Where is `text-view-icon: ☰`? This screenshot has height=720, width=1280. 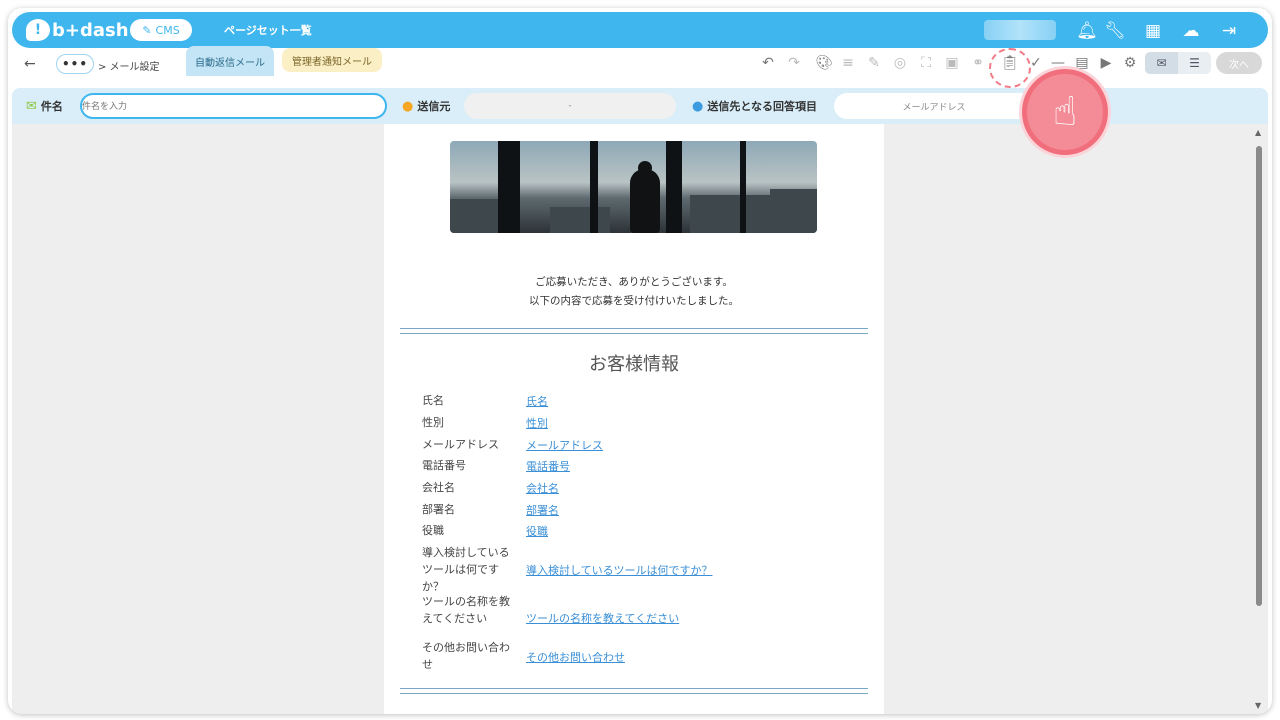 text-view-icon: ☰ is located at coordinates (1194, 63).